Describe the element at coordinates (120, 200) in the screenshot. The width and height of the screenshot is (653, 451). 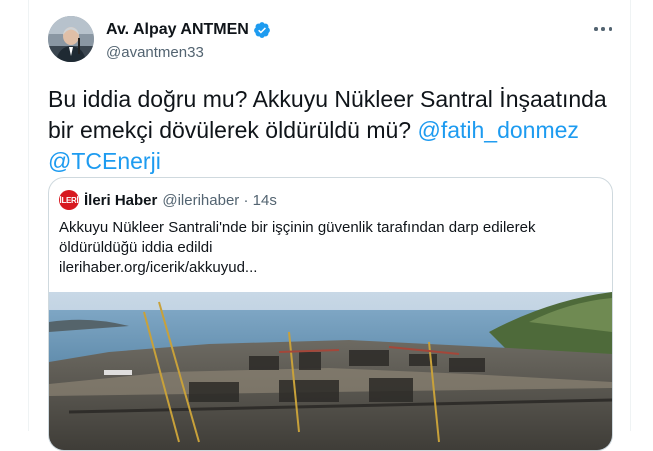
I see `quoted-author-name: İleri Haber` at that location.